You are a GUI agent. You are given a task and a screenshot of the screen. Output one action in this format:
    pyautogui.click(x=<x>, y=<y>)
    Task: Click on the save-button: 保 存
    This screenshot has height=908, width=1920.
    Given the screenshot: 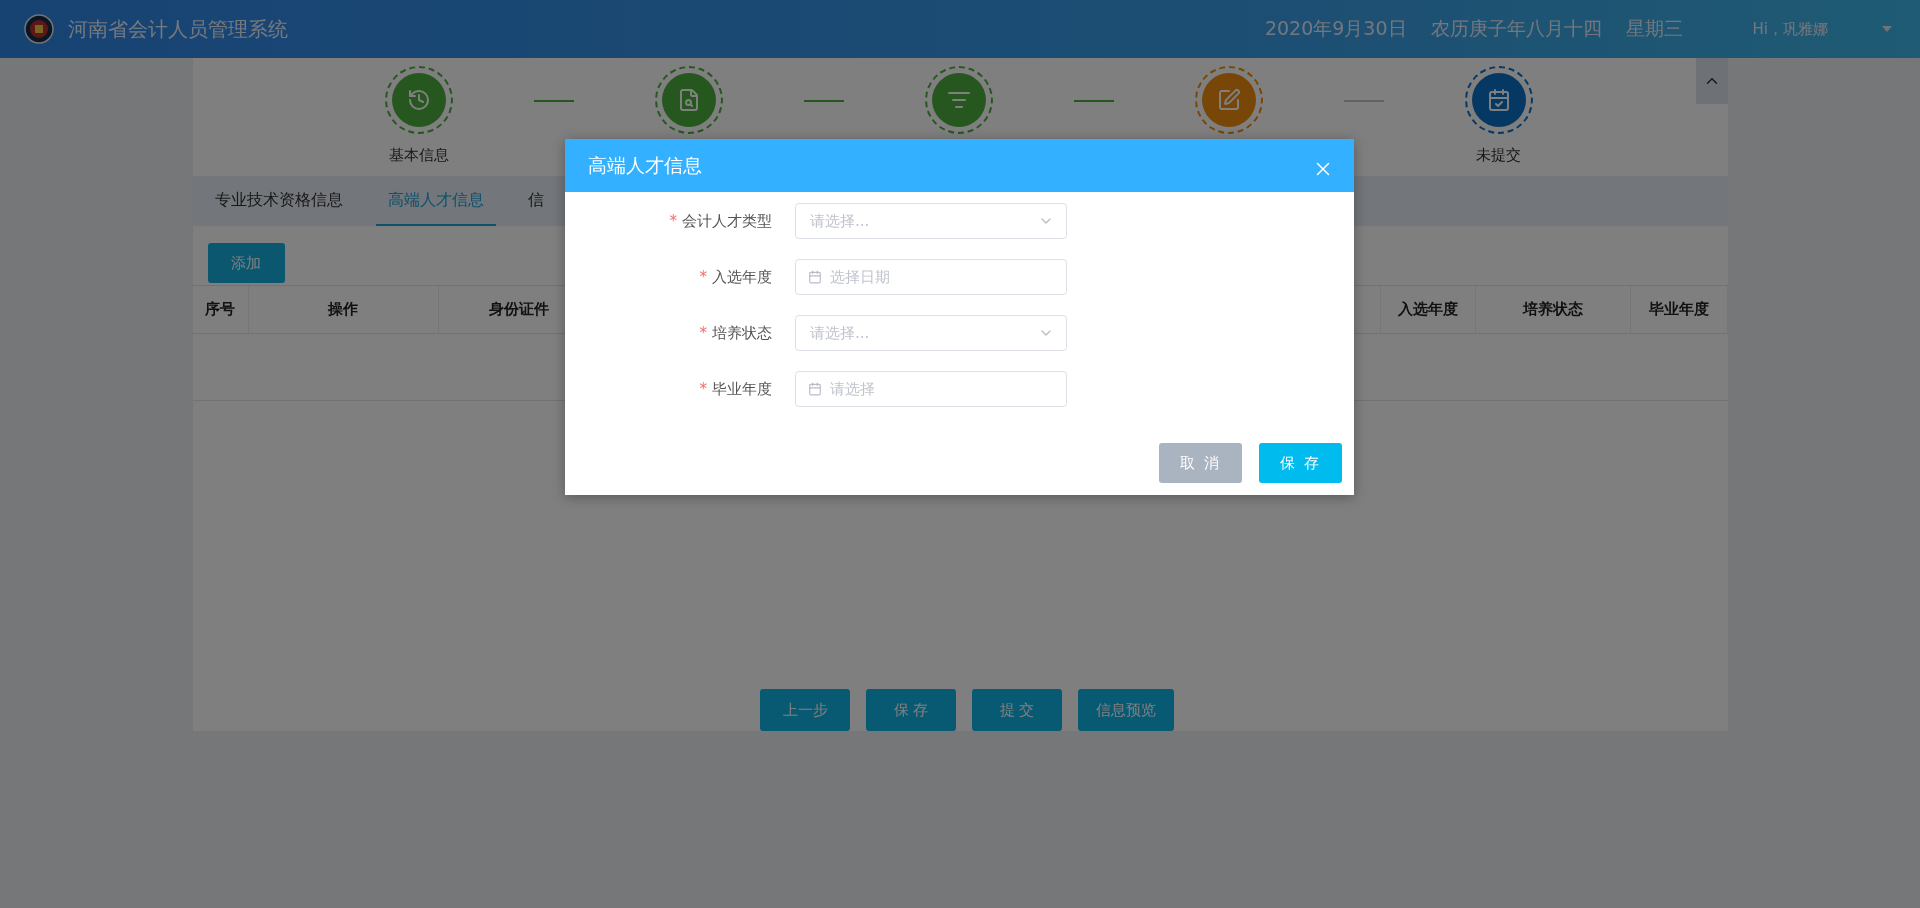 What is the action you would take?
    pyautogui.click(x=1300, y=463)
    